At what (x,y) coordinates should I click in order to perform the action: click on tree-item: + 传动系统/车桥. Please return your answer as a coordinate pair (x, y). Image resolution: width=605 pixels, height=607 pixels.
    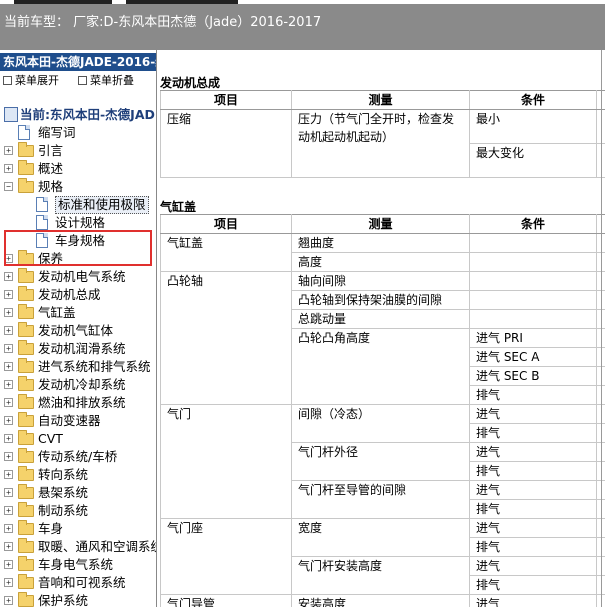
    Looking at the image, I should click on (78, 457).